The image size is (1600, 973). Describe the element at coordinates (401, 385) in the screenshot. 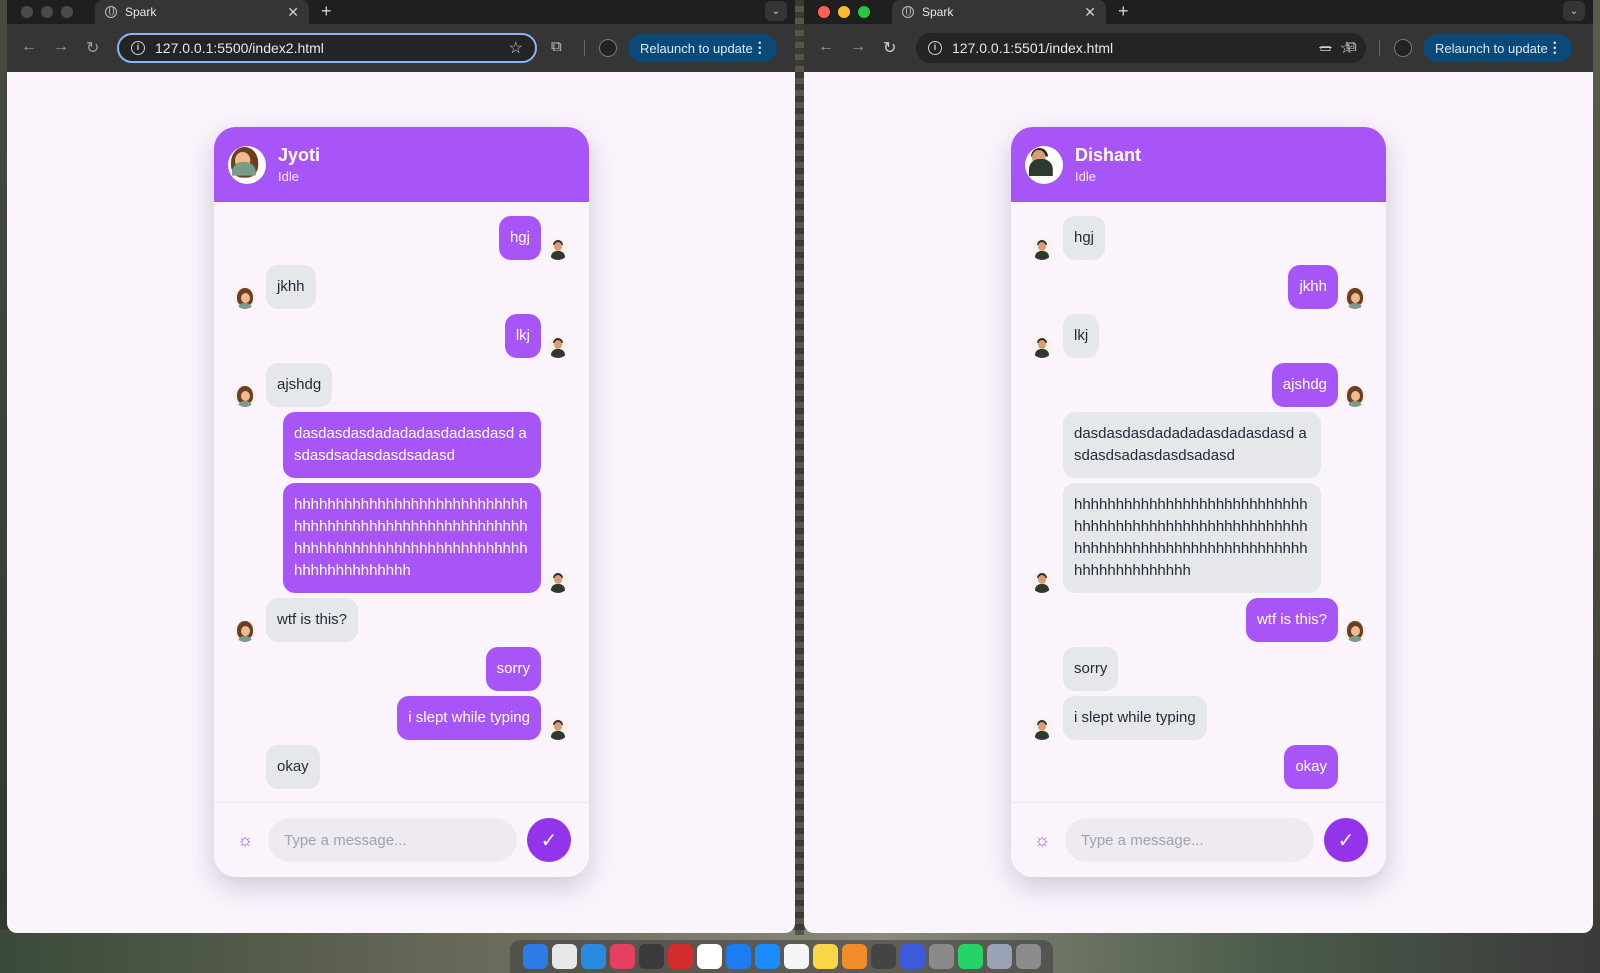

I see `message-row: ajshdg` at that location.